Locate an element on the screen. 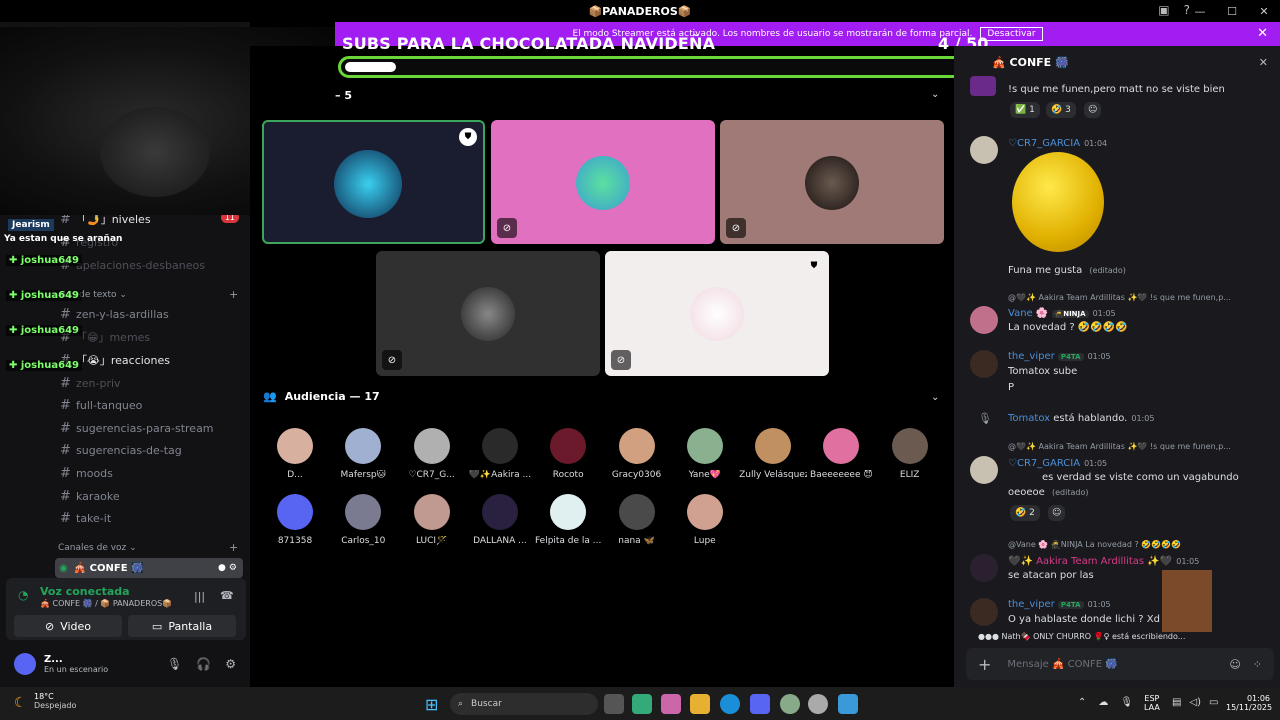 This screenshot has width=1280, height=720. file-explorer-icon is located at coordinates (700, 704).